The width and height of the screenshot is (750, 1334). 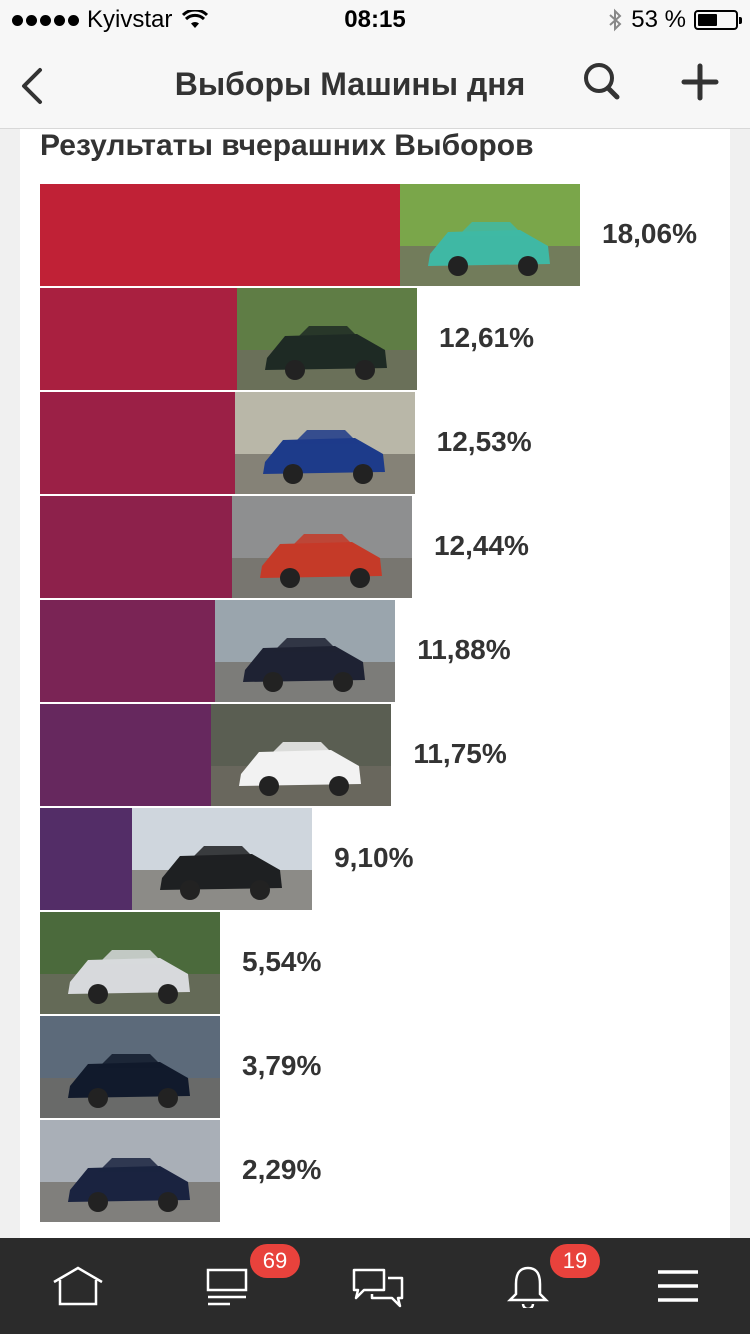 I want to click on result-percent: 5,54%, so click(x=282, y=961).